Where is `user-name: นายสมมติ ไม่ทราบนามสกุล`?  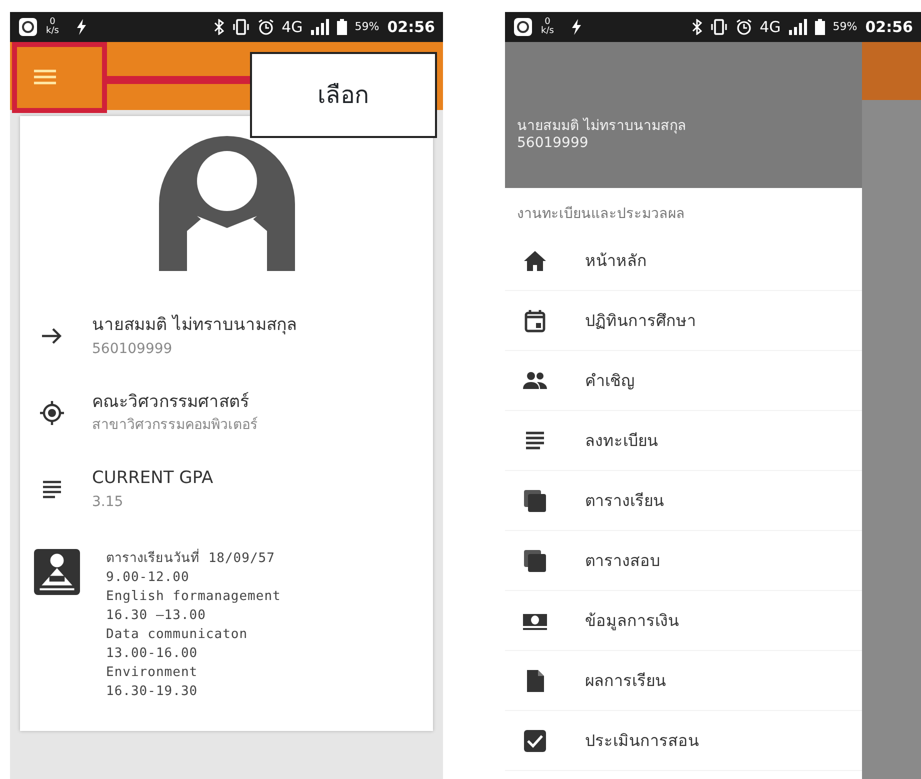 user-name: นายสมมติ ไม่ทราบนามสกุล is located at coordinates (602, 126).